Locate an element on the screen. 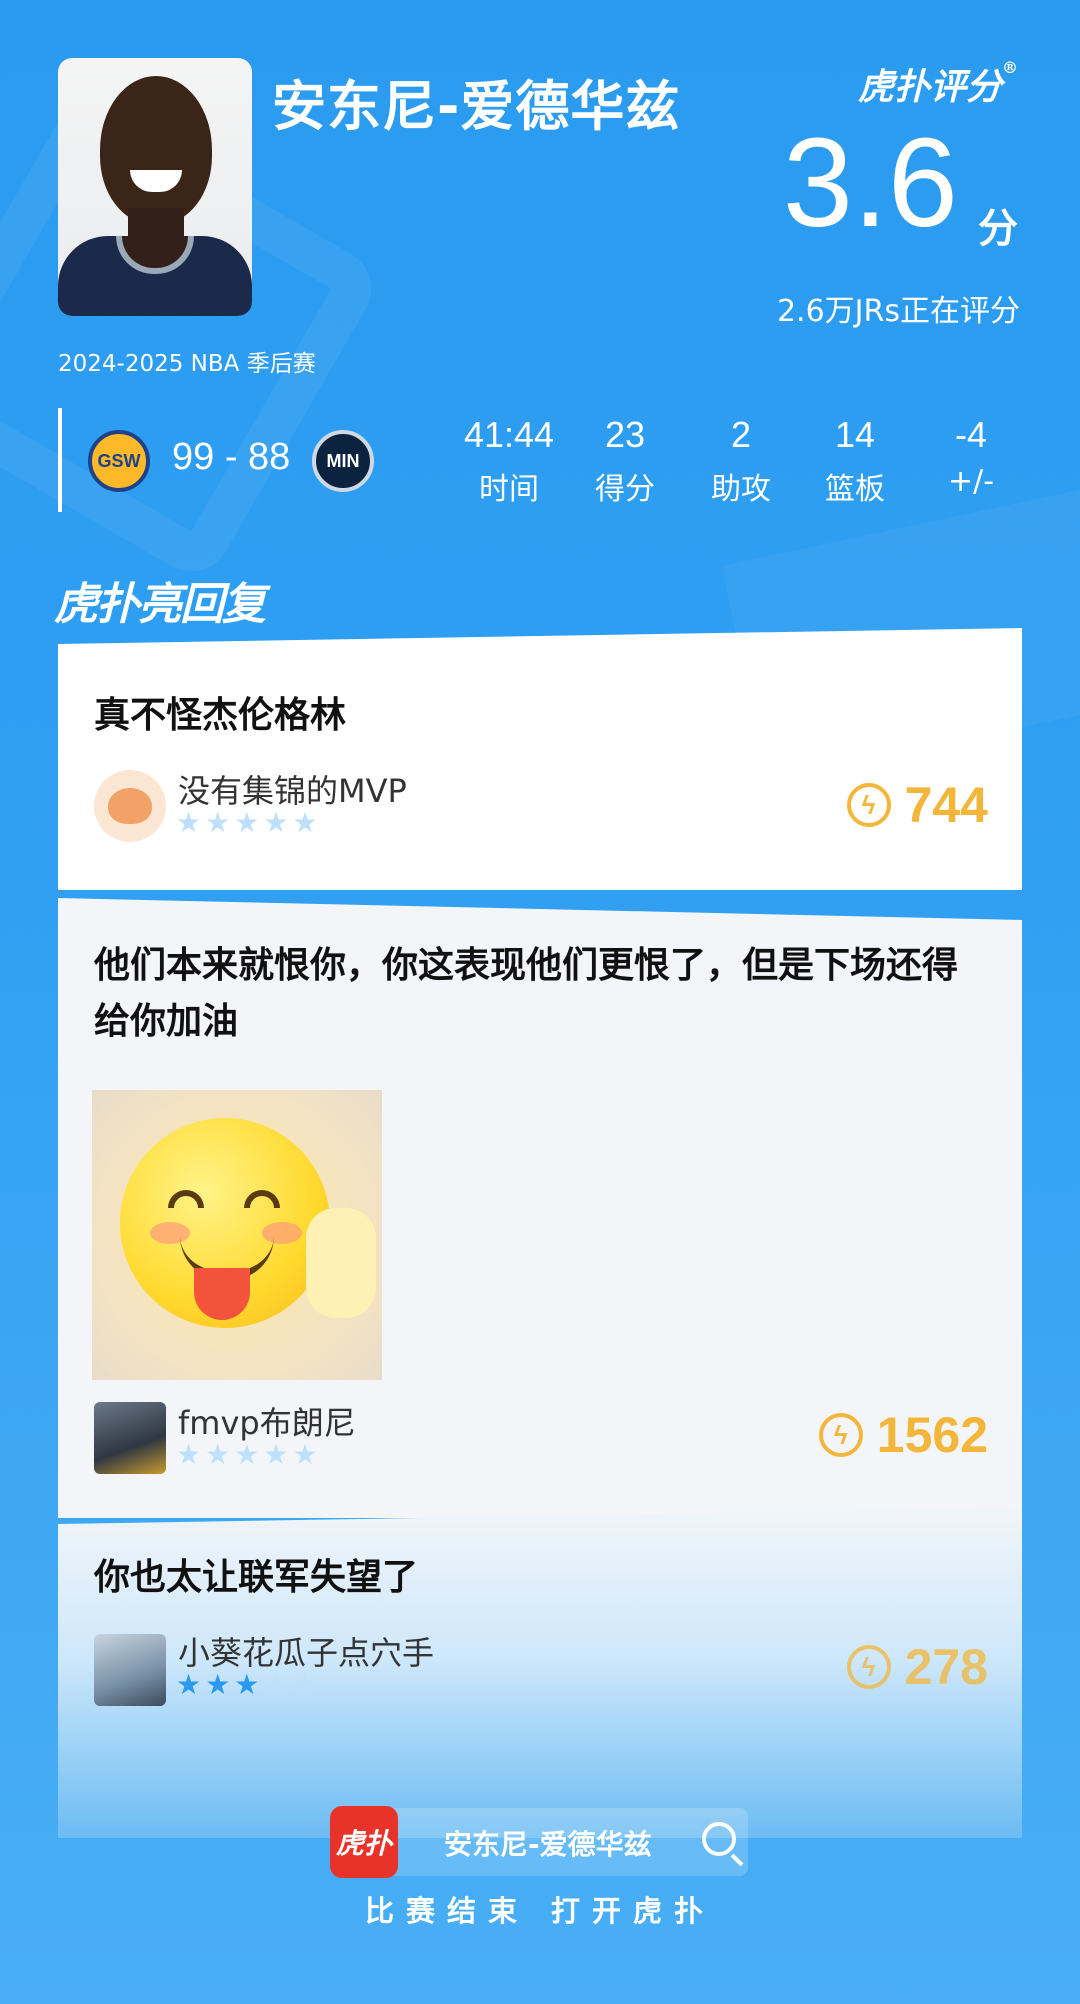 This screenshot has width=1080, height=2004. game-score: 99 - 88 is located at coordinates (231, 457).